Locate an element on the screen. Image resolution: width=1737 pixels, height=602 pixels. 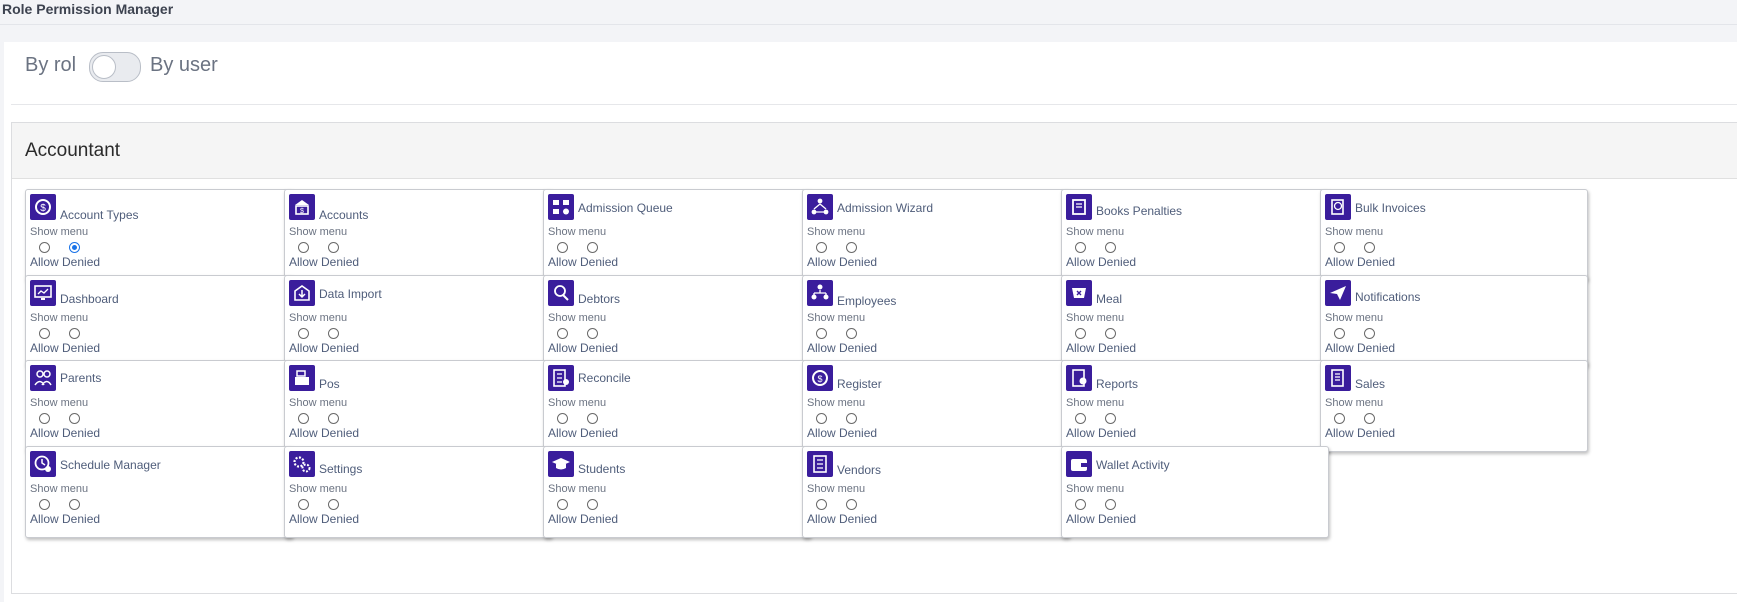
module-name: Students is located at coordinates (602, 469).